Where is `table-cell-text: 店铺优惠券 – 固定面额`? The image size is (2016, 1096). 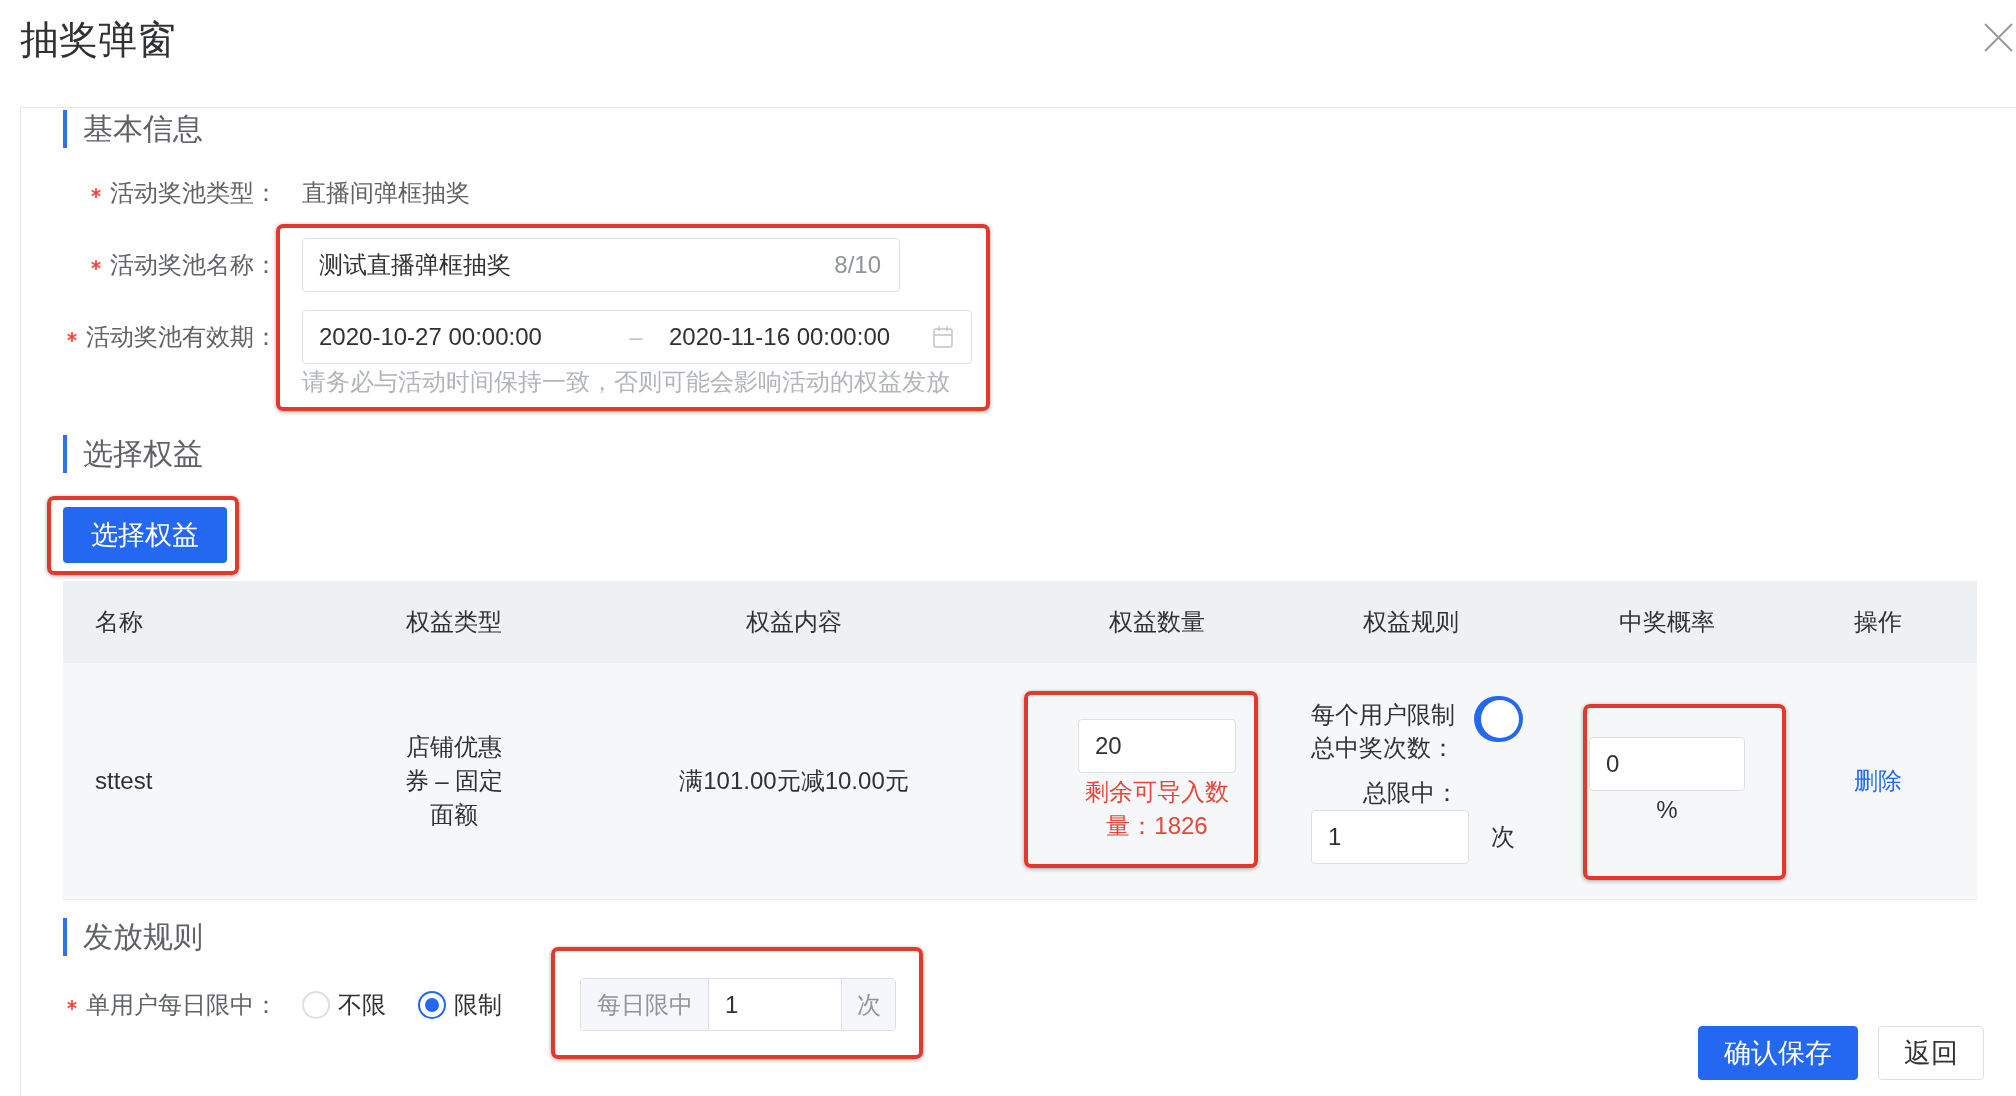
table-cell-text: 店铺优惠券 – 固定面额 is located at coordinates (454, 781).